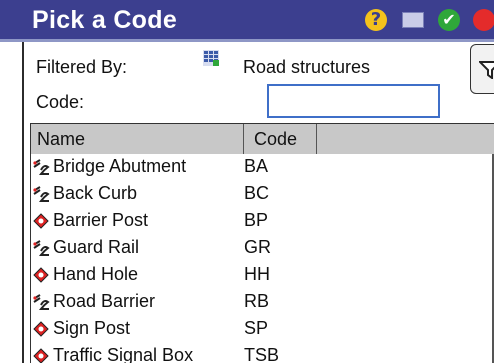 The height and width of the screenshot is (363, 494). I want to click on column-header-name: Name, so click(137, 139).